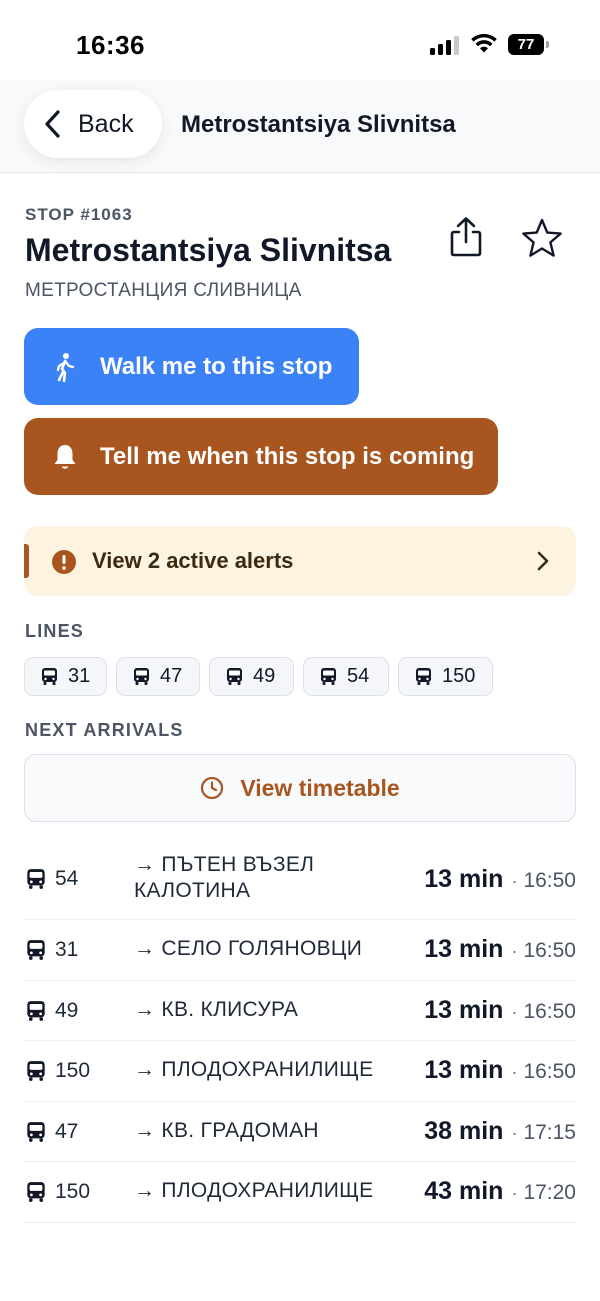 The width and height of the screenshot is (600, 1301). I want to click on stop-code: STOP #1063, so click(79, 214).